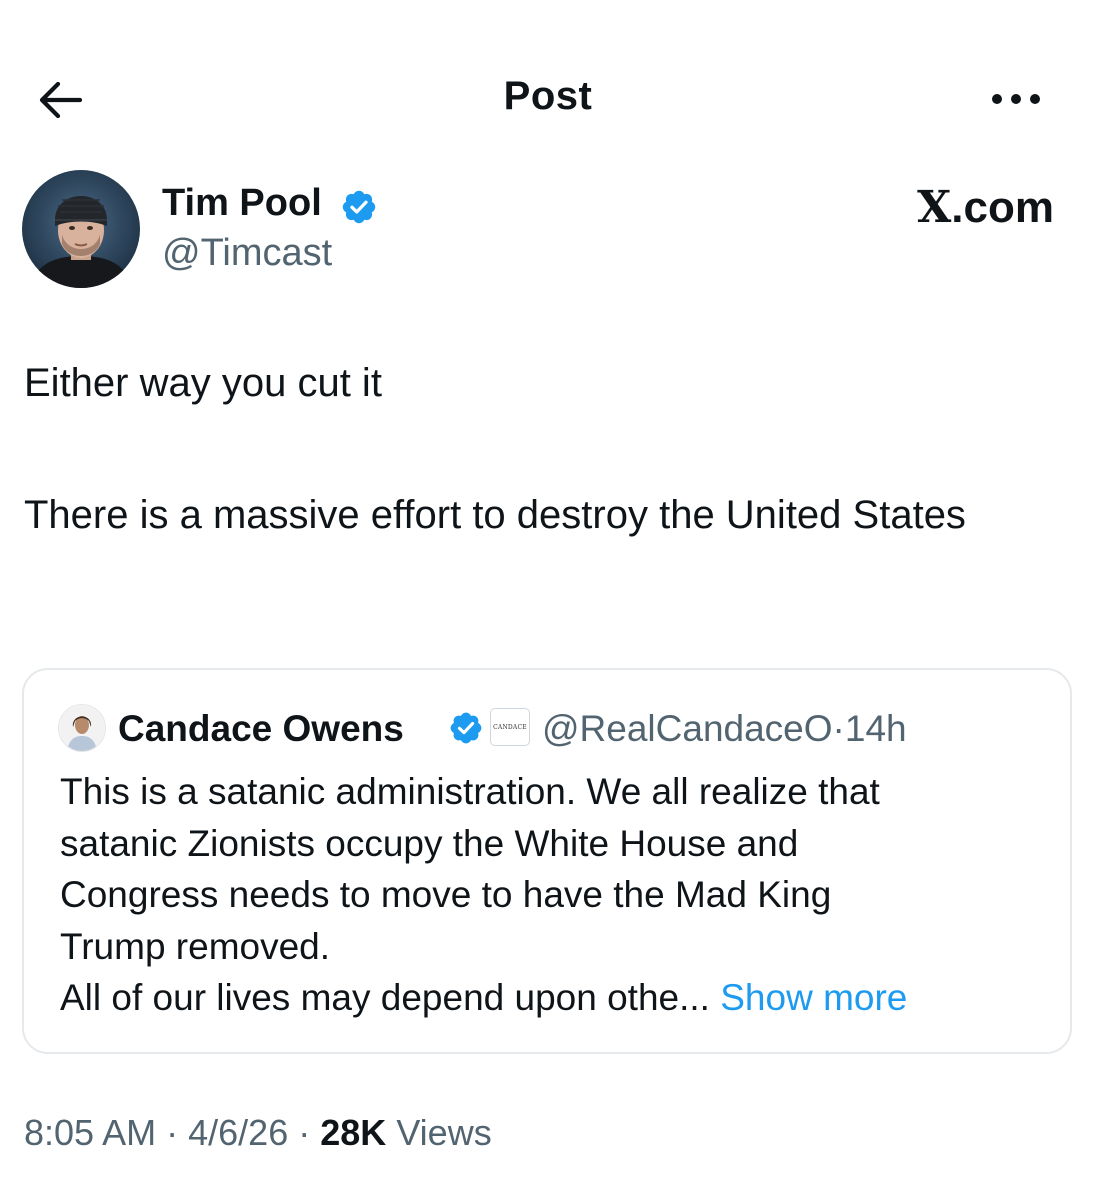 The image size is (1096, 1200). What do you see at coordinates (687, 728) in the screenshot?
I see `quoted-author-handle: @RealCandaceO` at bounding box center [687, 728].